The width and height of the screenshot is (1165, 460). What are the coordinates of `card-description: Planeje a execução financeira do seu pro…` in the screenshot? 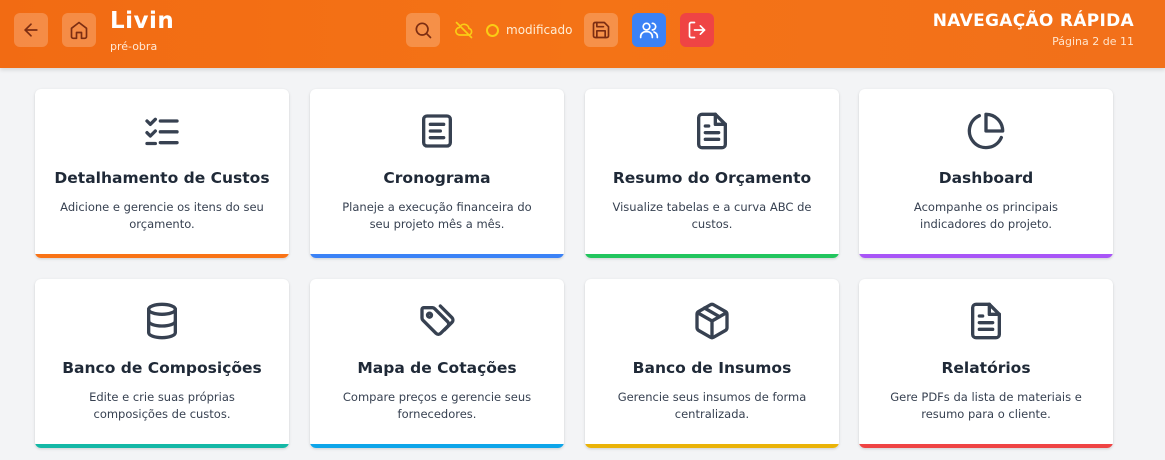 It's located at (437, 215).